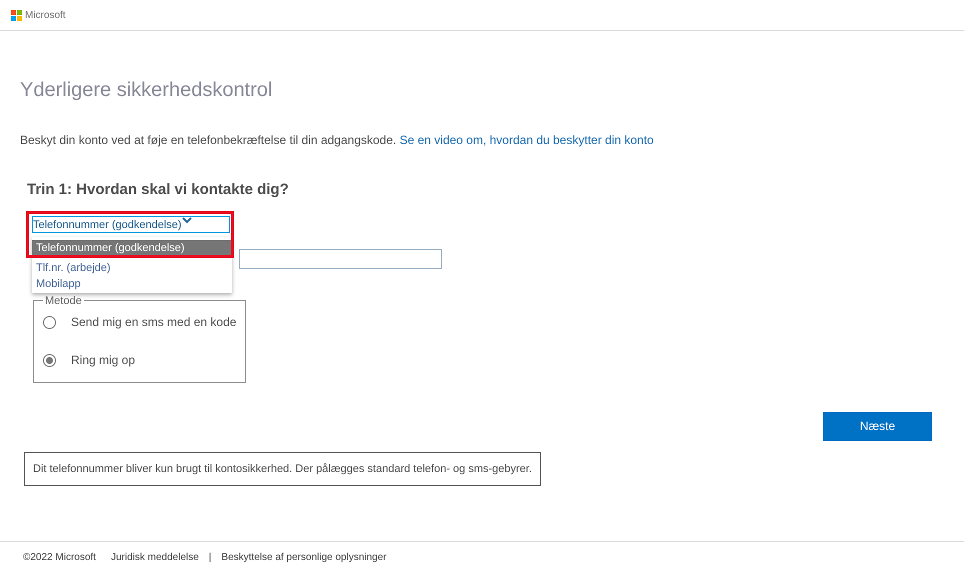  I want to click on next-button: Næste, so click(877, 426).